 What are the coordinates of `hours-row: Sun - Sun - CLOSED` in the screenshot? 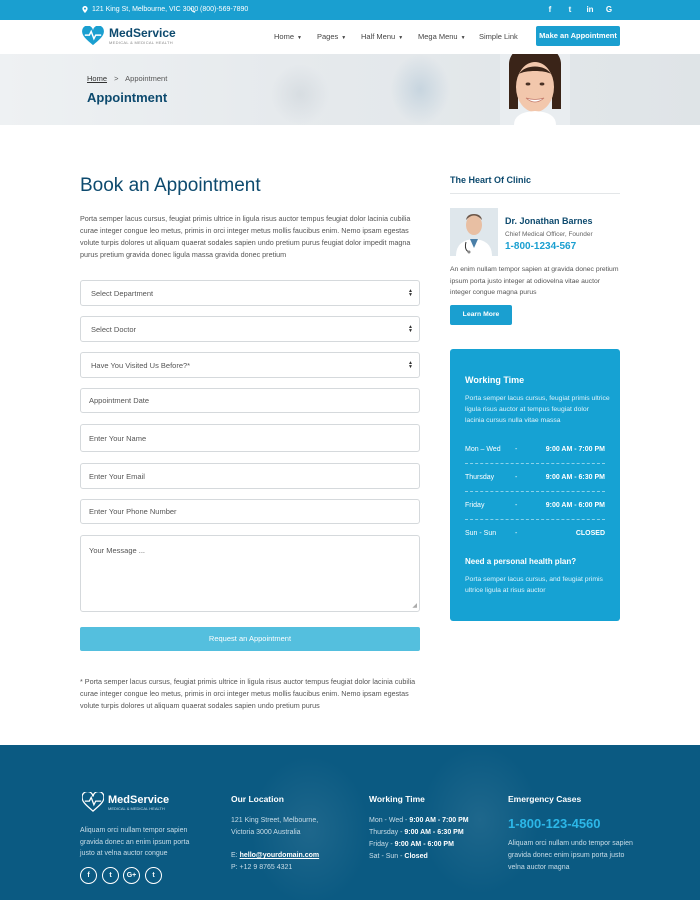 It's located at (535, 534).